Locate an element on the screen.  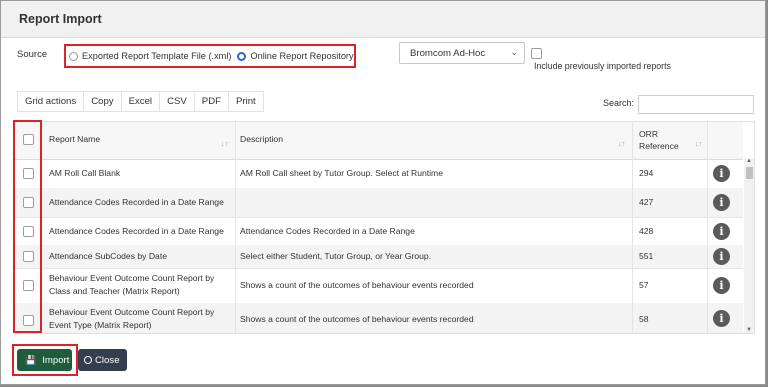
chevron-down-icon: ⌄ is located at coordinates (514, 52).